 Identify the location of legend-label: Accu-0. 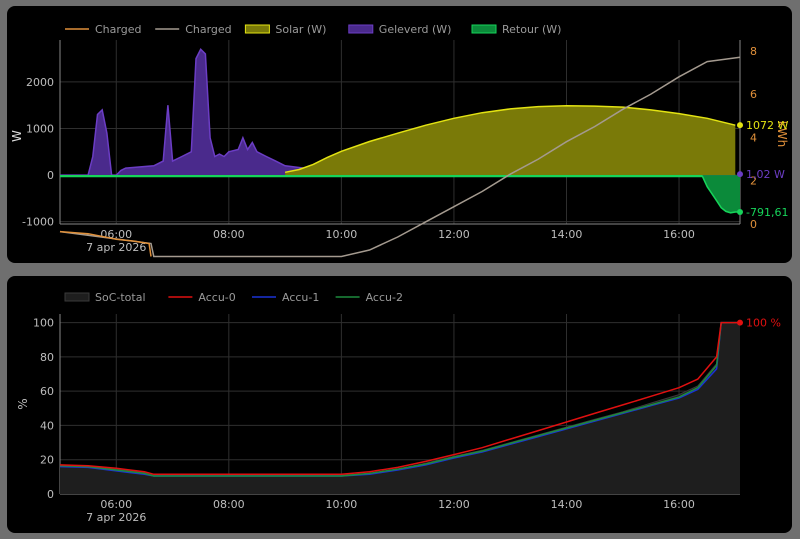
(216, 297).